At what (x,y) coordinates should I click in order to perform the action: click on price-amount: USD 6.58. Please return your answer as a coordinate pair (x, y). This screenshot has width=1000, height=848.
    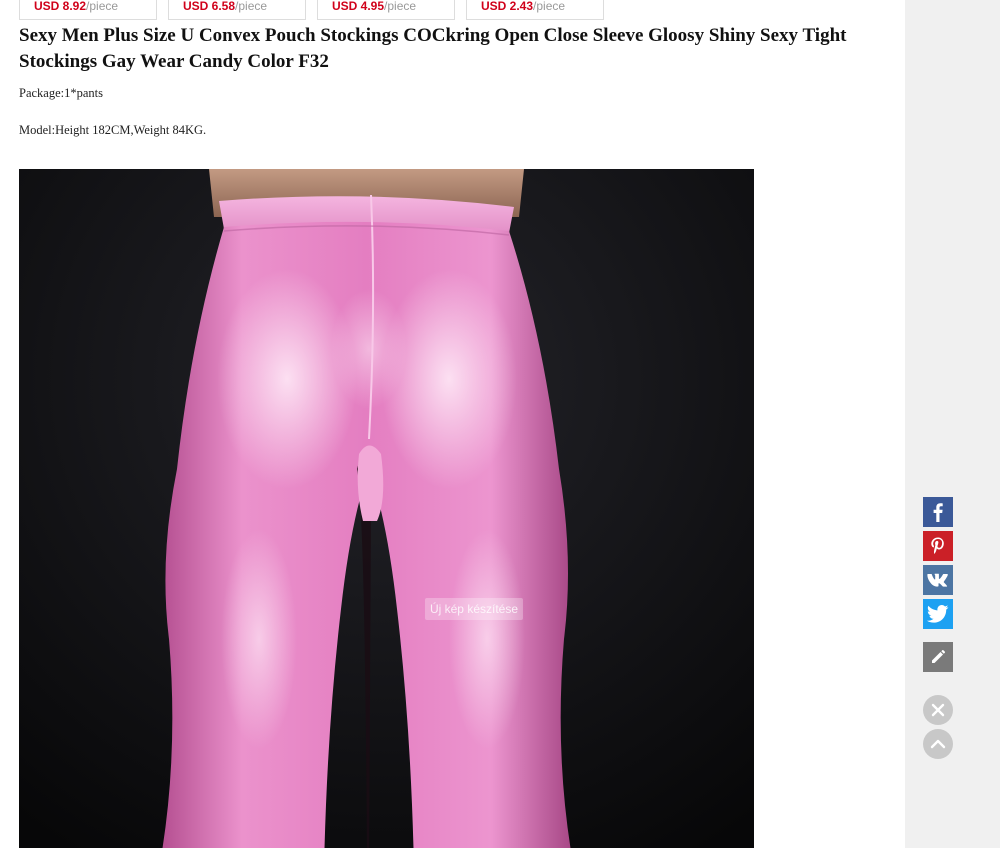
    Looking at the image, I should click on (209, 6).